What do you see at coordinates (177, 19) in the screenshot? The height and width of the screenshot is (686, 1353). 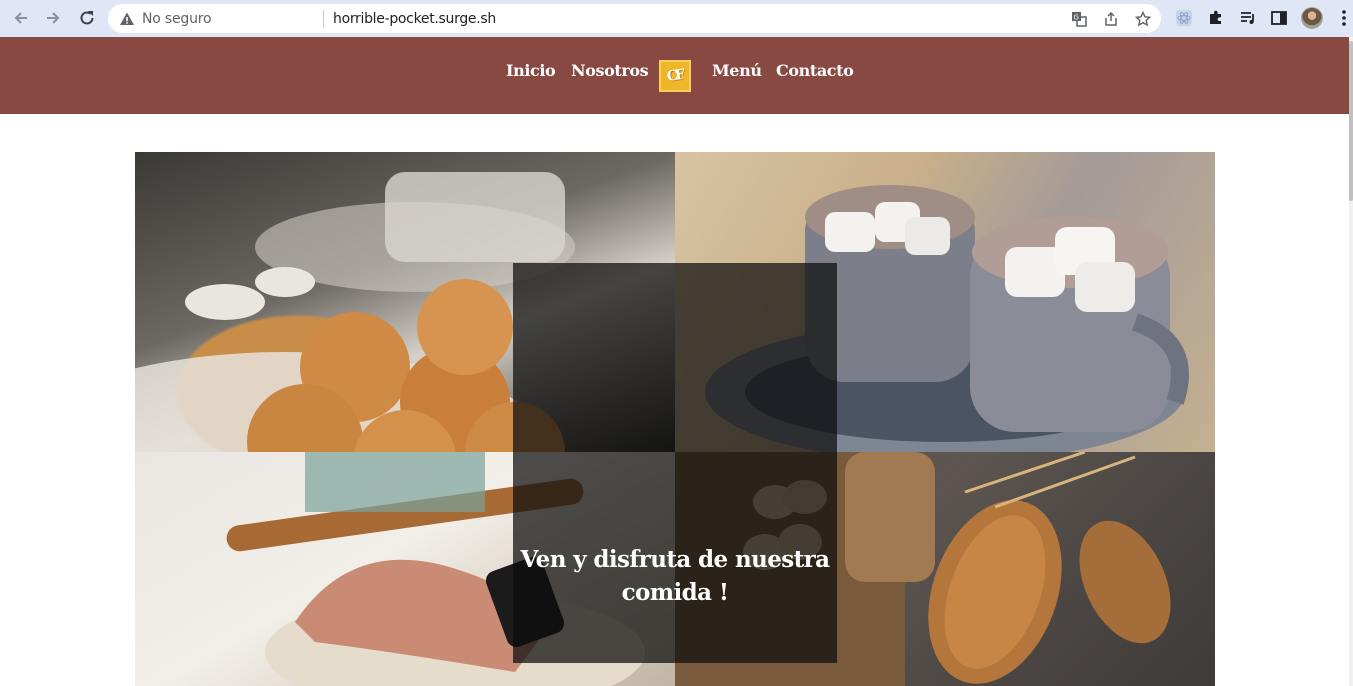 I see `security-status-label: No seguro` at bounding box center [177, 19].